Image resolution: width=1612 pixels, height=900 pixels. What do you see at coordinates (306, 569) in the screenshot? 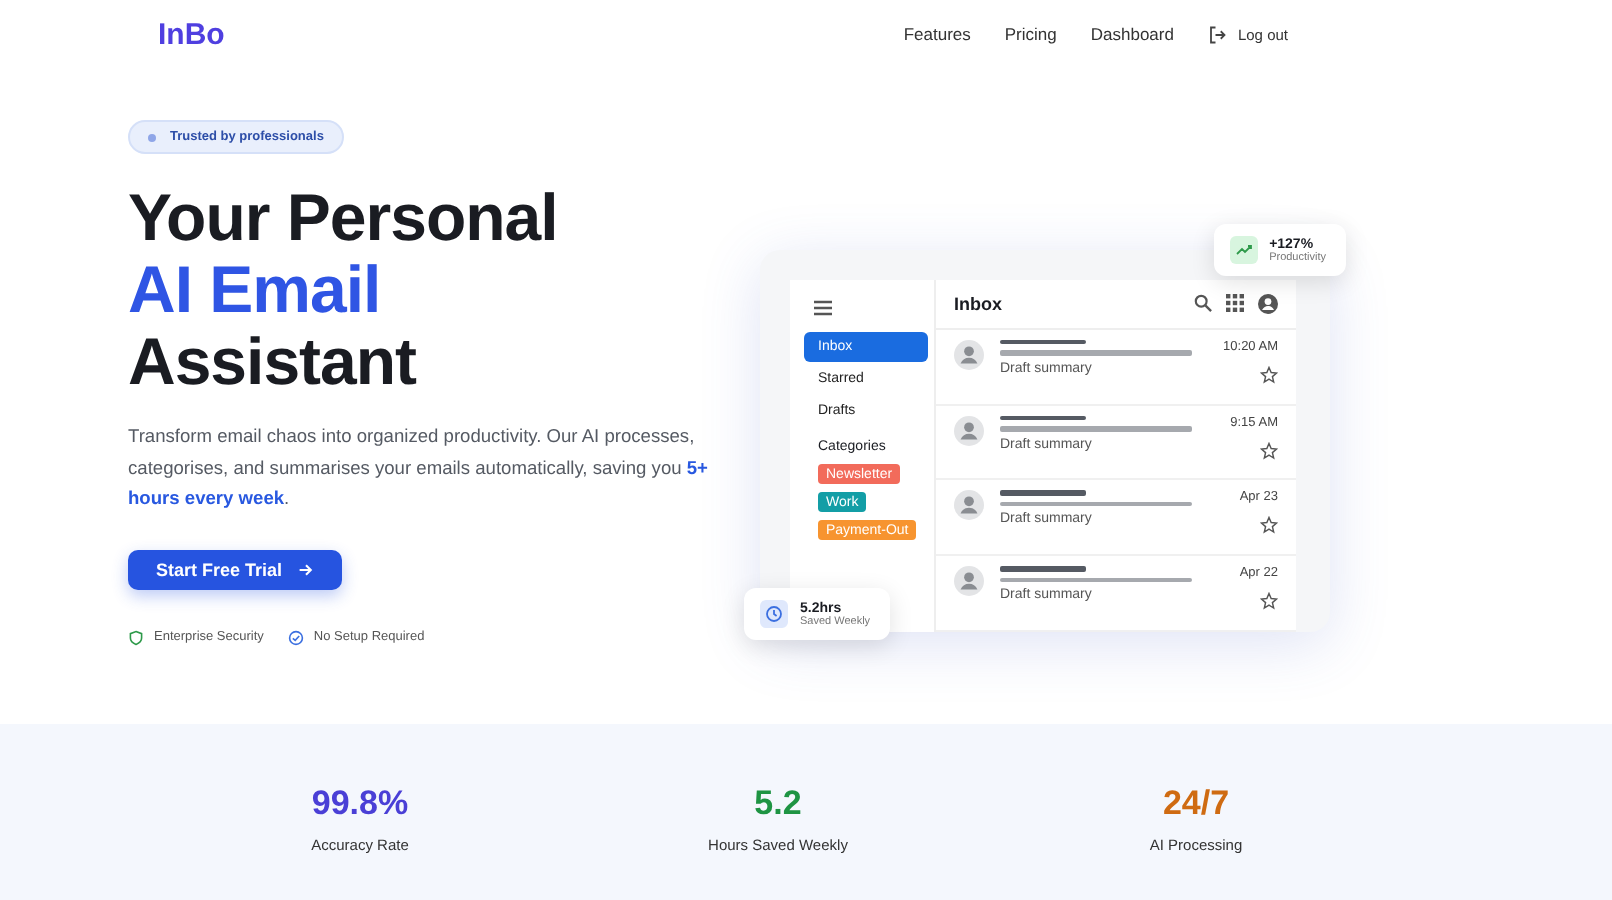
I see `arrow-icon` at bounding box center [306, 569].